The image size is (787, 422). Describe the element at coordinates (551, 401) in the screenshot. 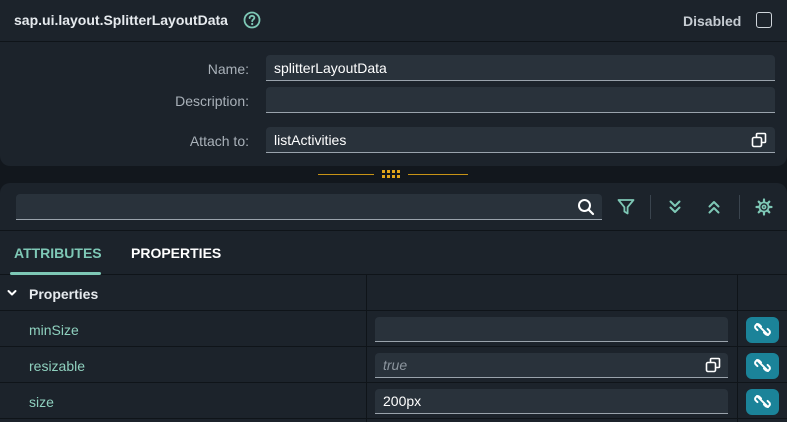

I see `size-input: 200px` at that location.